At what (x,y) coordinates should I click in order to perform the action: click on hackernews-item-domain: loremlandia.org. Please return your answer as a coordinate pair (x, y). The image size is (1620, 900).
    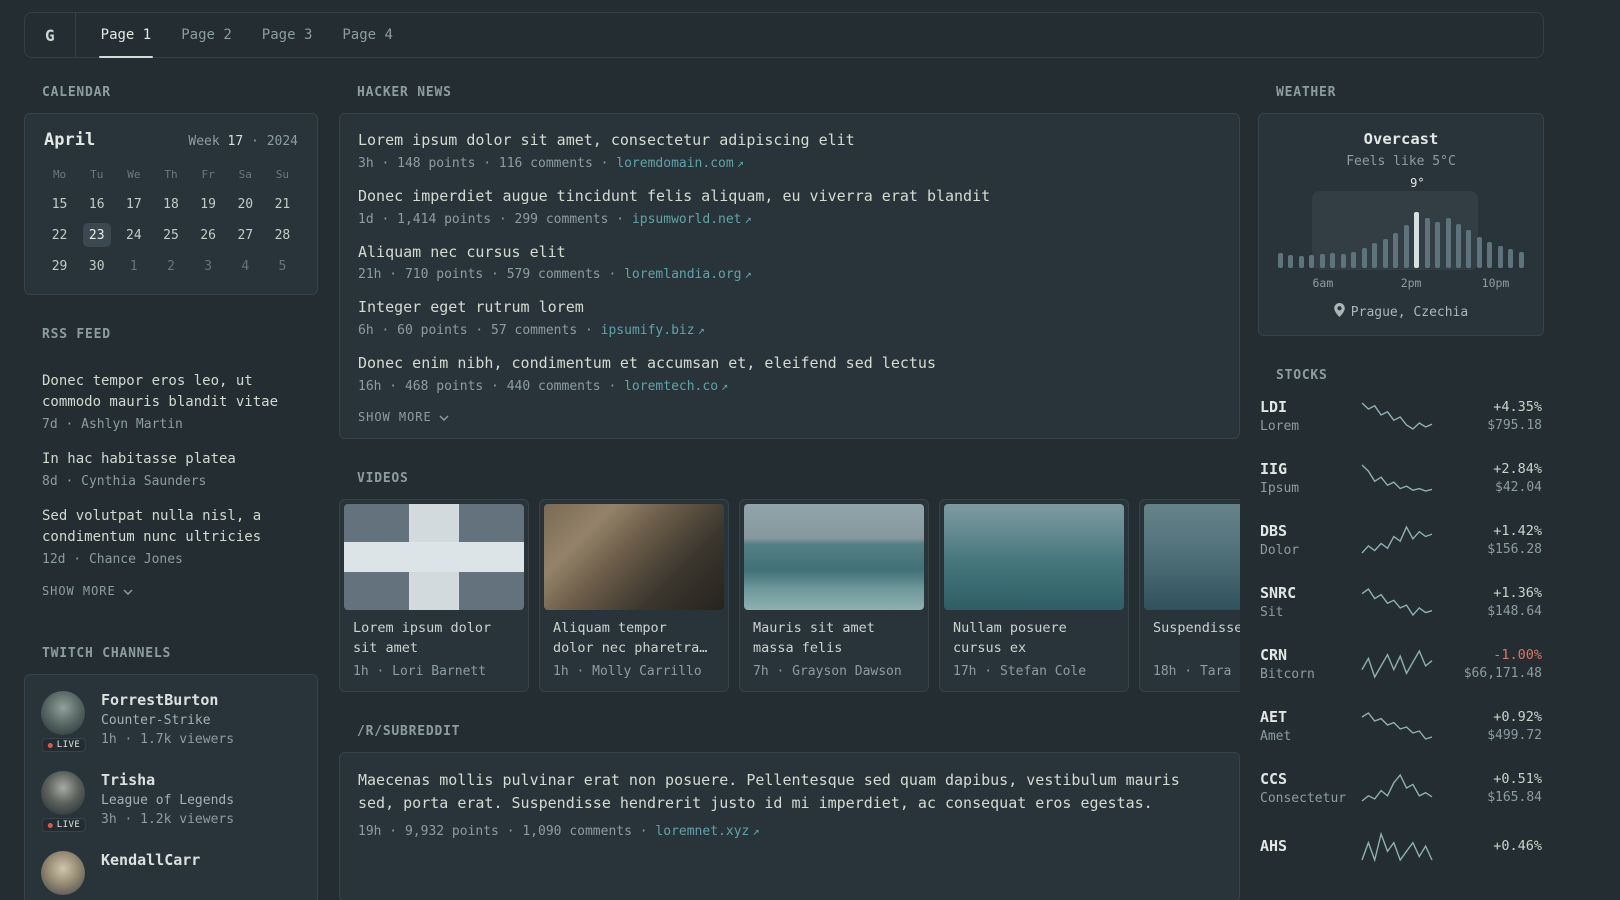
    Looking at the image, I should click on (682, 274).